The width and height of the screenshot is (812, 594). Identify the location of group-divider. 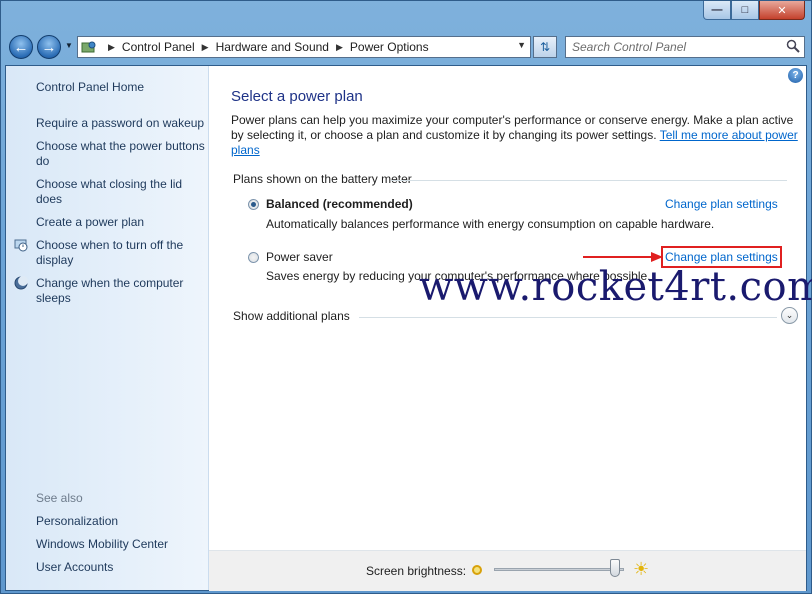
(589, 180).